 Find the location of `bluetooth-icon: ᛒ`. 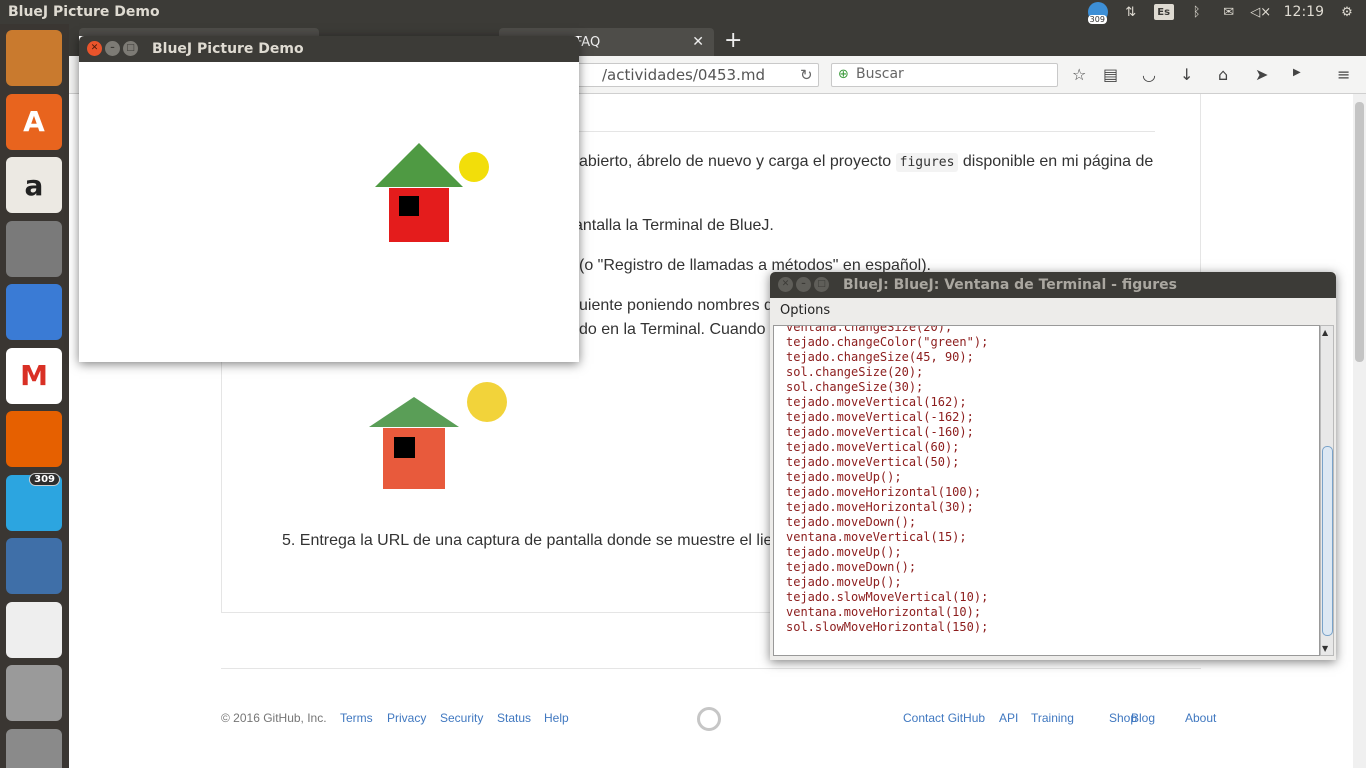

bluetooth-icon: ᛒ is located at coordinates (1197, 12).